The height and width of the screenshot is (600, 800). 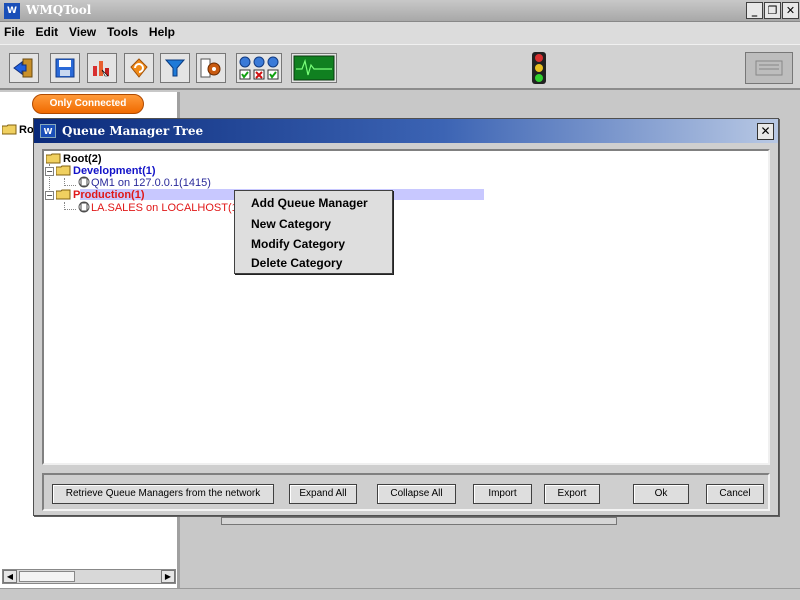 I want to click on save-icon, so click(x=65, y=68).